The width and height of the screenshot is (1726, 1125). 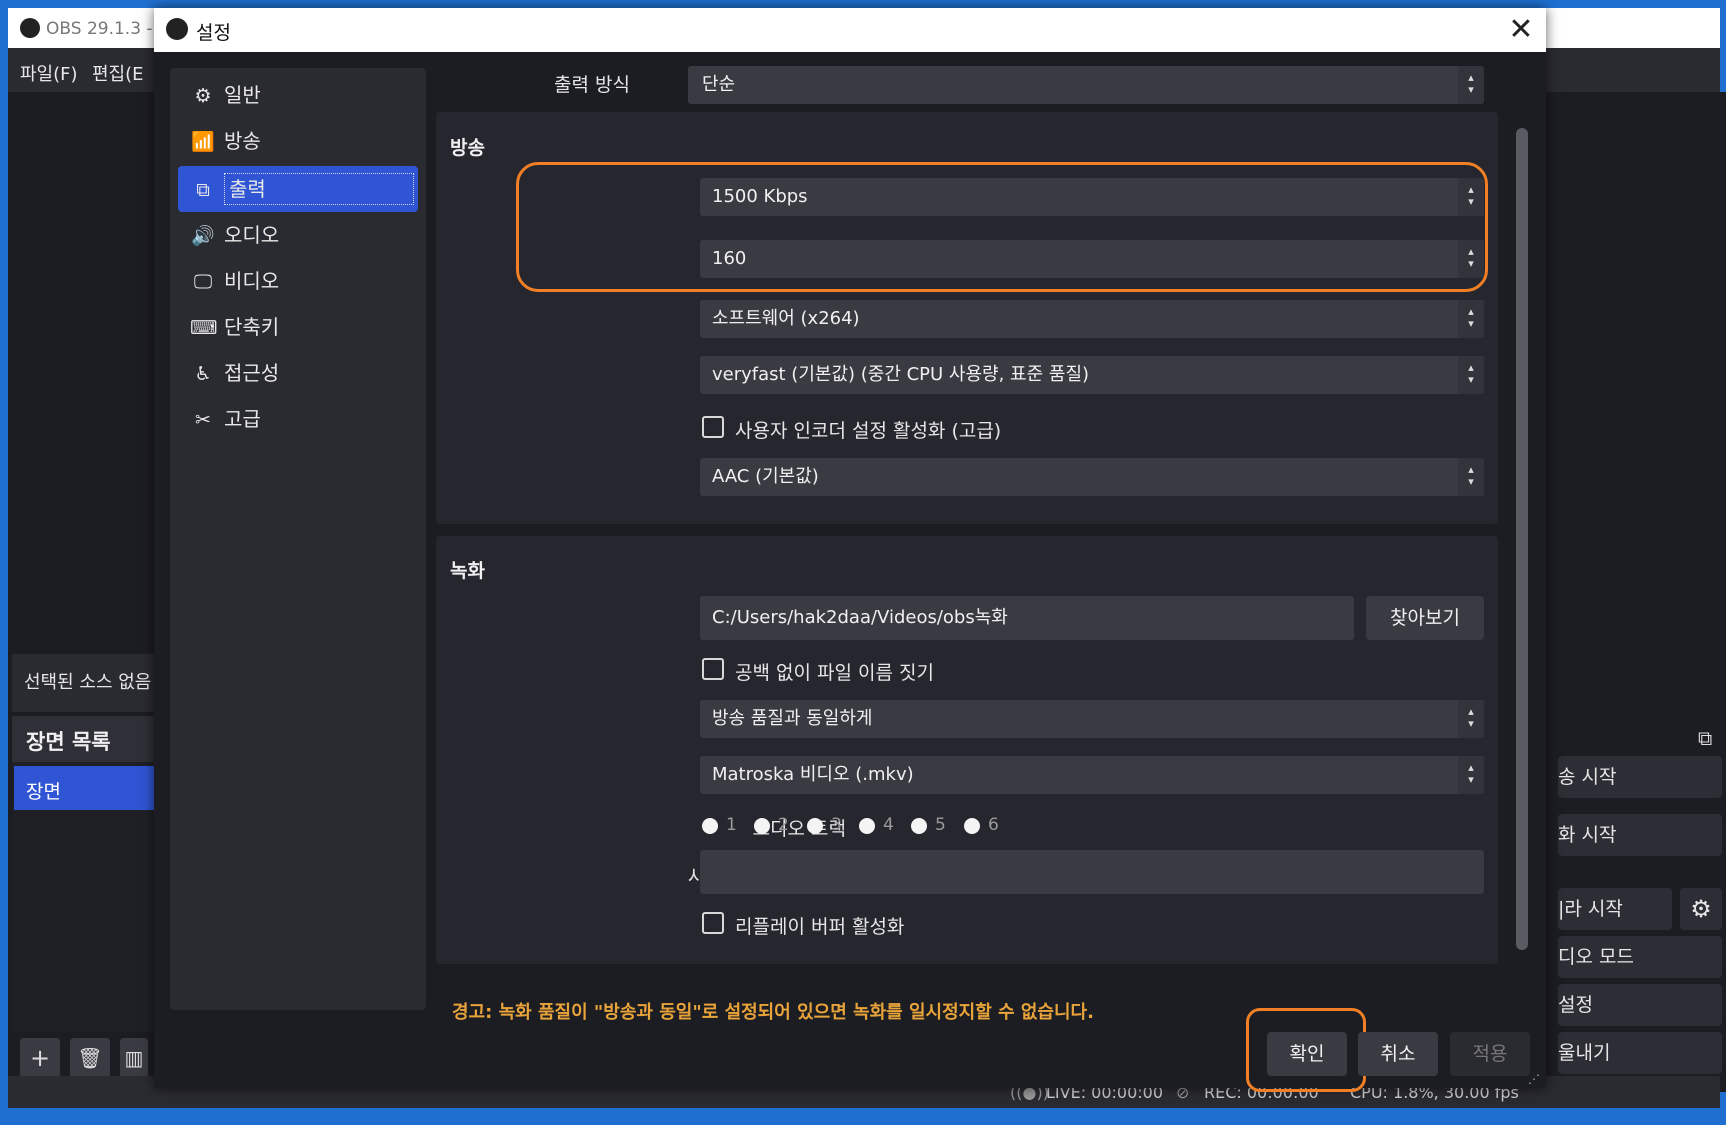 I want to click on sidebar-item-label: 접근성, so click(x=252, y=373).